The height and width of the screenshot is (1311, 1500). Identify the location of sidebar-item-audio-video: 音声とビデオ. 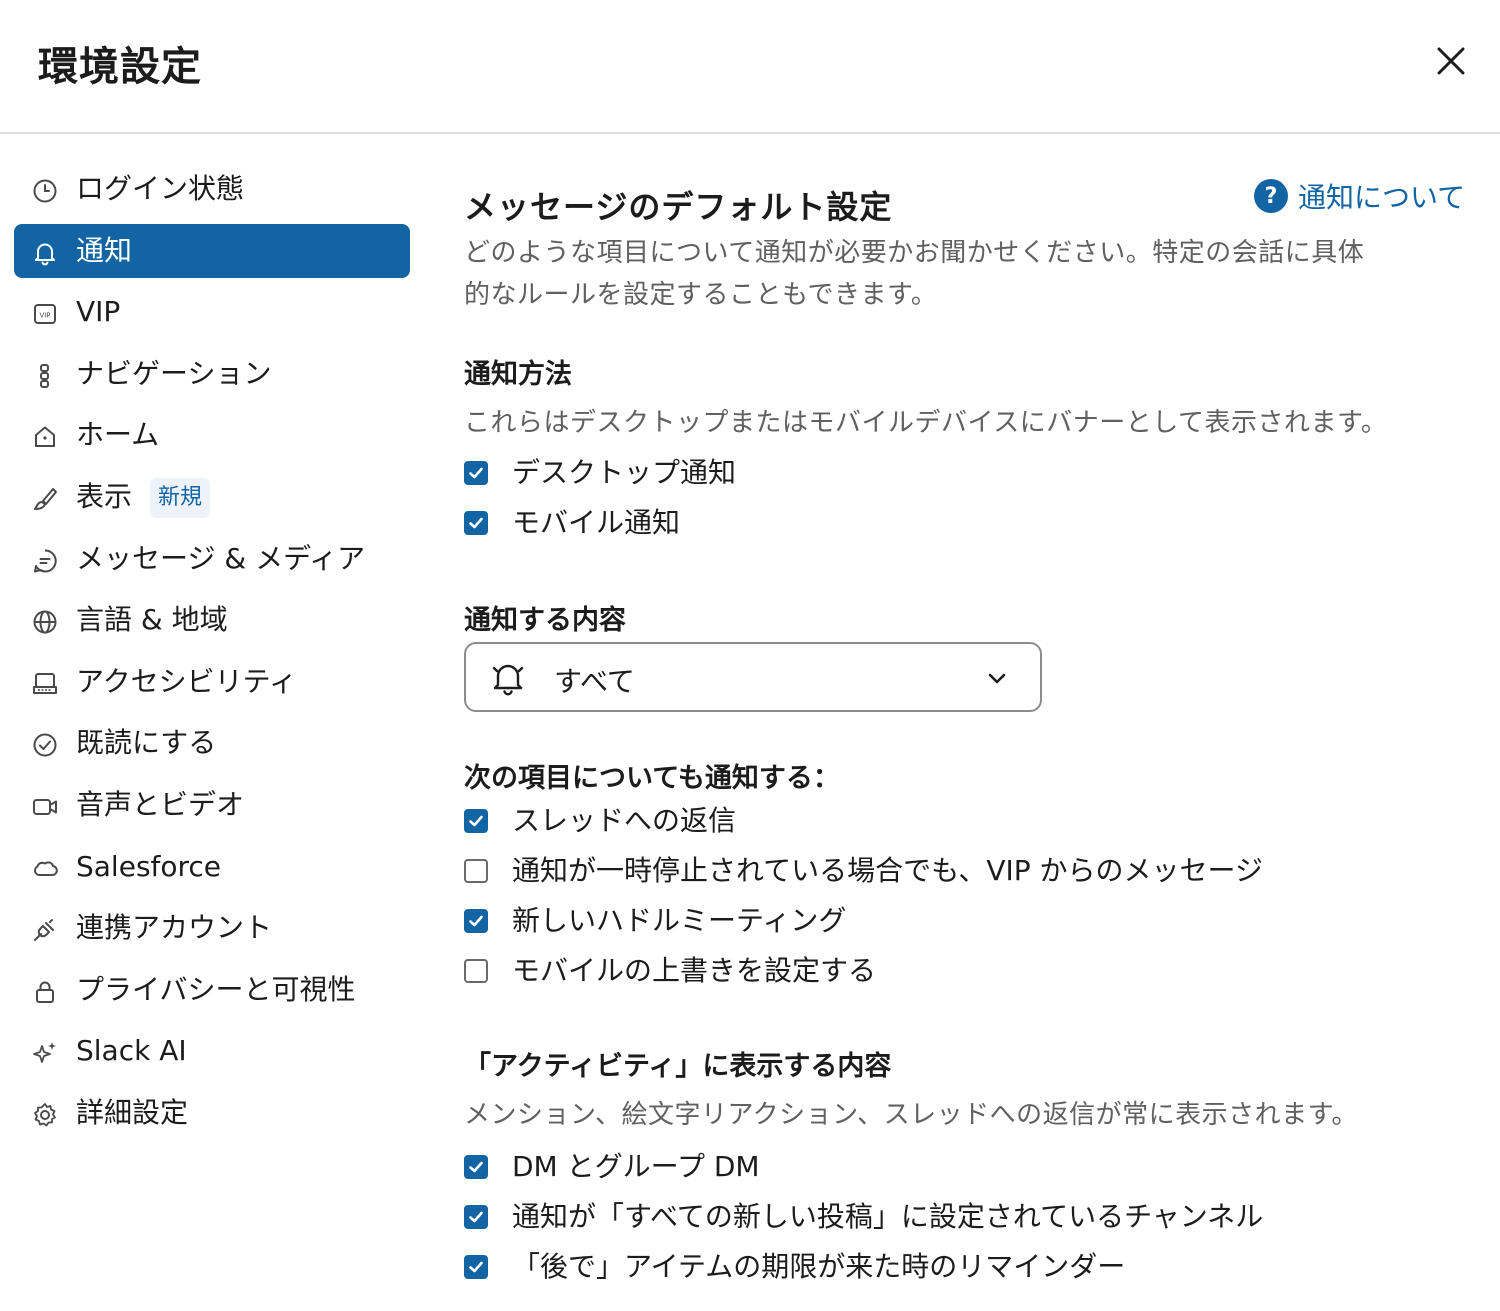
(212, 805).